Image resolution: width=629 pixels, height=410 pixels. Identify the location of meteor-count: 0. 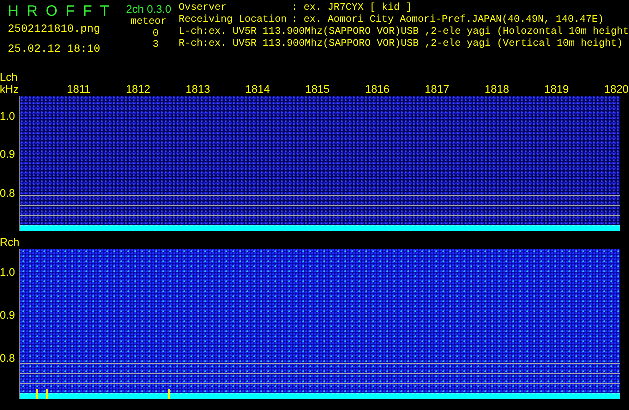
(155, 34).